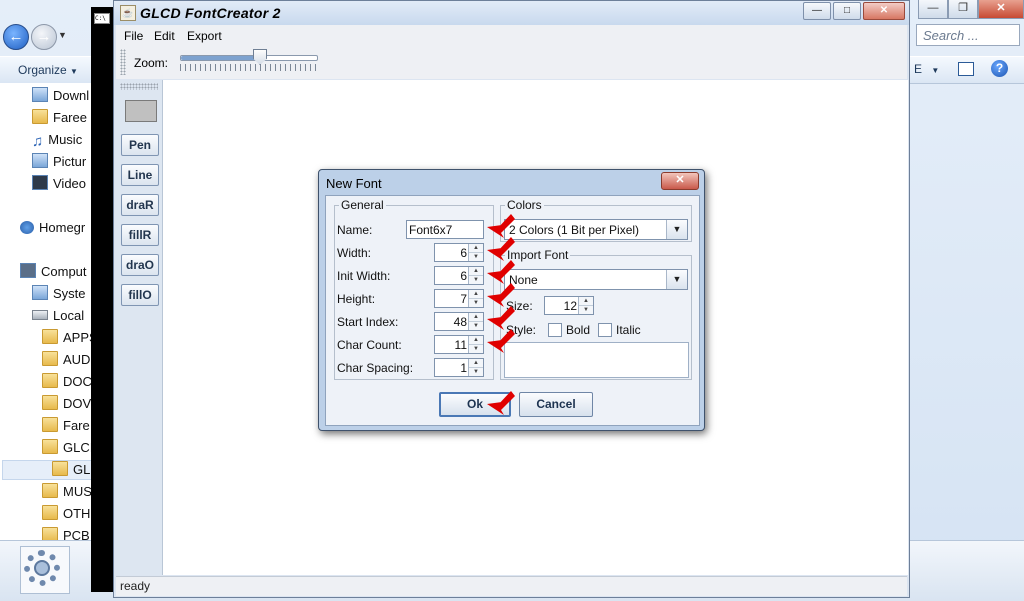  I want to click on menu-export: Export, so click(204, 36).